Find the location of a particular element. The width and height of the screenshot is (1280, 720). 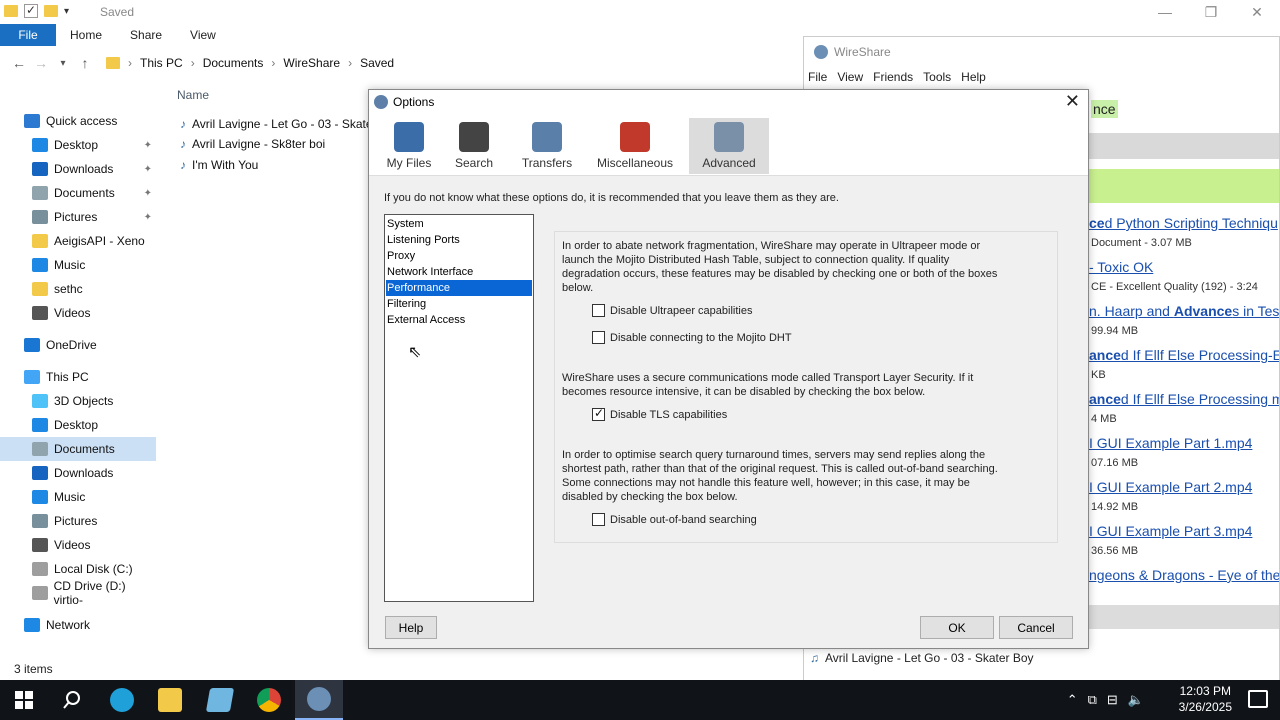

tab-search: Search is located at coordinates (474, 146).